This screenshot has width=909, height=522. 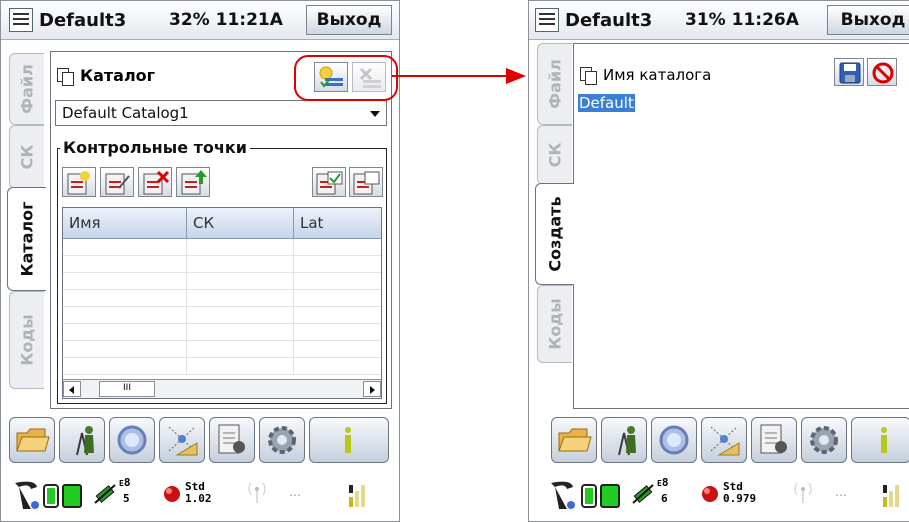 What do you see at coordinates (118, 75) in the screenshot?
I see `catalog-label: Каталог` at bounding box center [118, 75].